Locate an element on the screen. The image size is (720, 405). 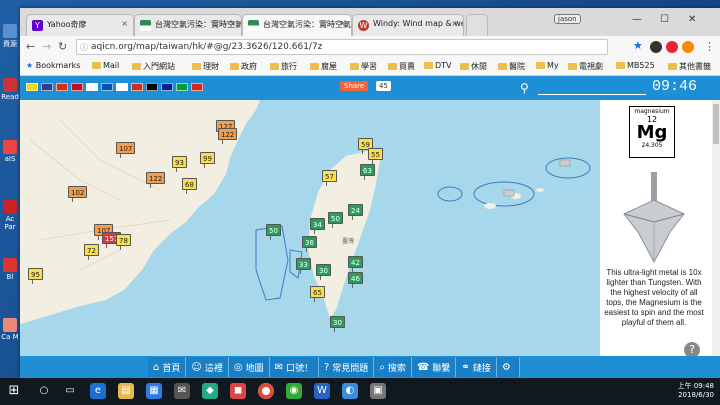
maximize-icon: ☐ is located at coordinates (664, 19).